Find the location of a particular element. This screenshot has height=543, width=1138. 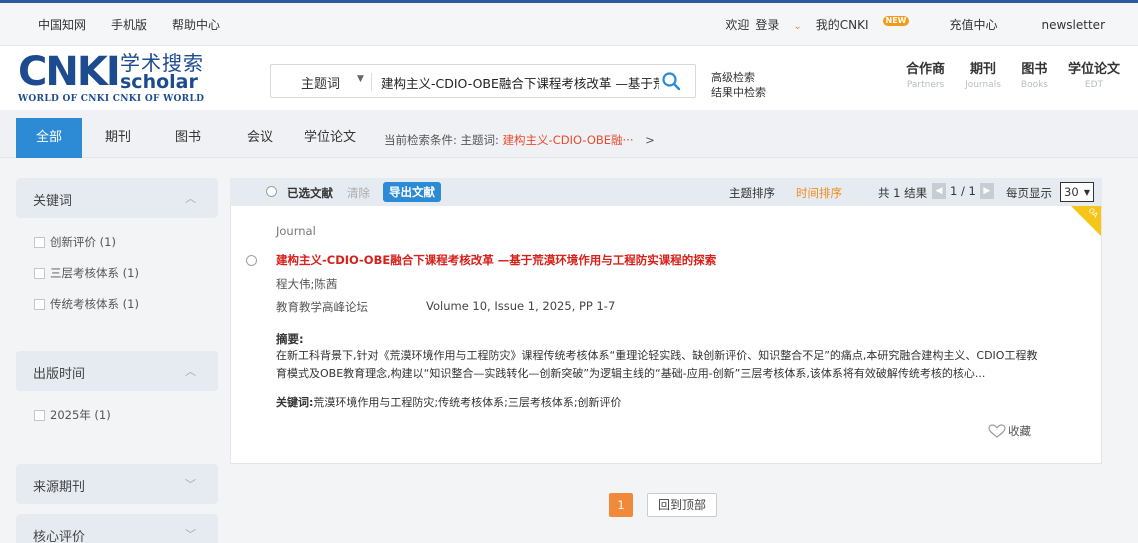

link-help: 帮助中心 is located at coordinates (196, 24).